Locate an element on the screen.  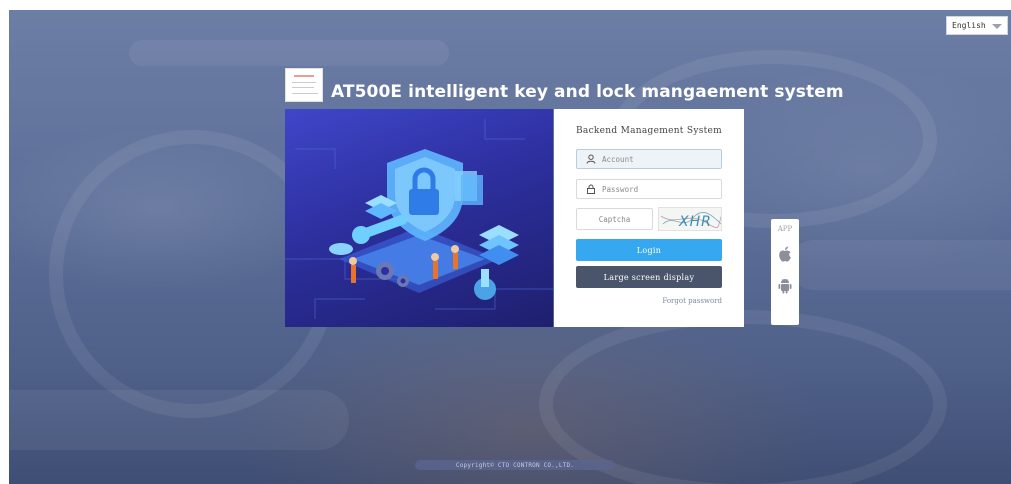
large-screen-display-button: Large screen display is located at coordinates (649, 277).